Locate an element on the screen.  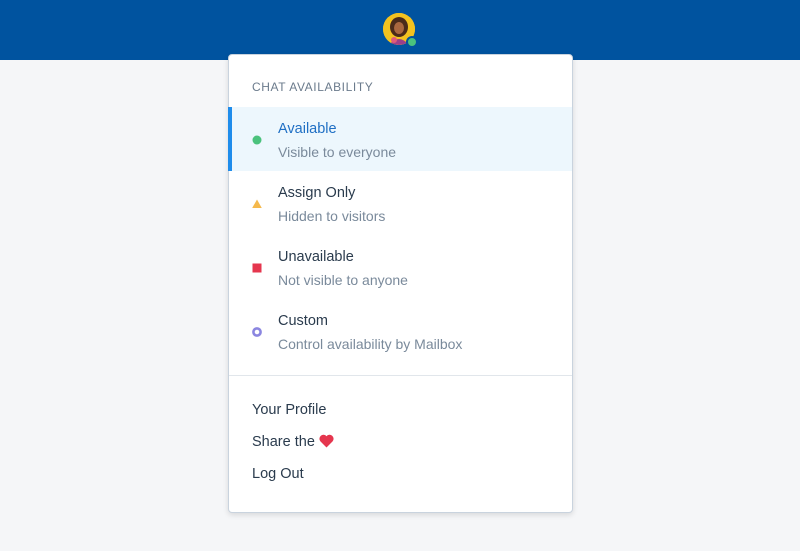
status-title: Custom is located at coordinates (303, 321).